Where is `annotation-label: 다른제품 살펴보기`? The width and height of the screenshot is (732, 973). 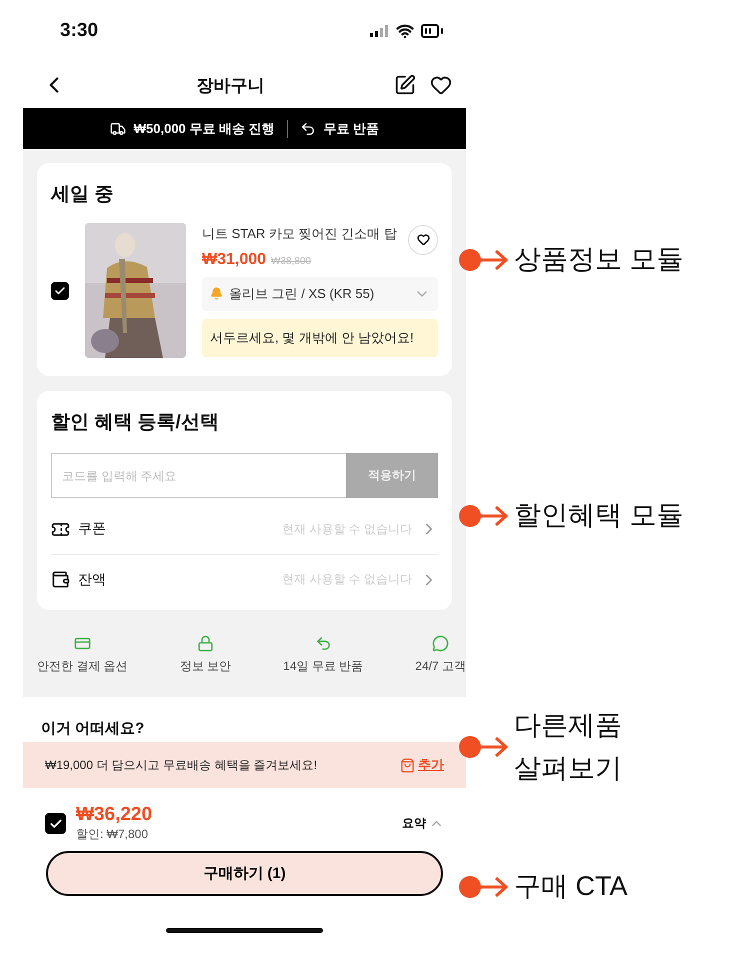
annotation-label: 다른제품 살펴보기 is located at coordinates (568, 747).